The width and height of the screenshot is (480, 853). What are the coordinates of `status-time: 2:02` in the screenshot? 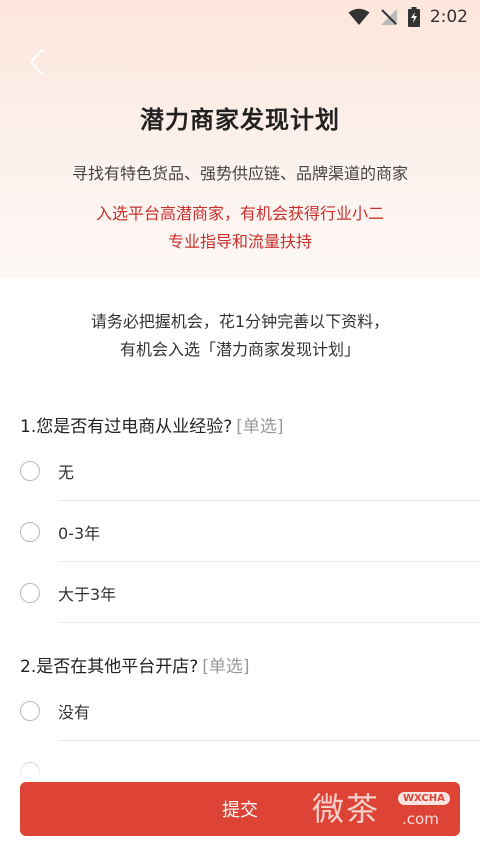 It's located at (448, 17).